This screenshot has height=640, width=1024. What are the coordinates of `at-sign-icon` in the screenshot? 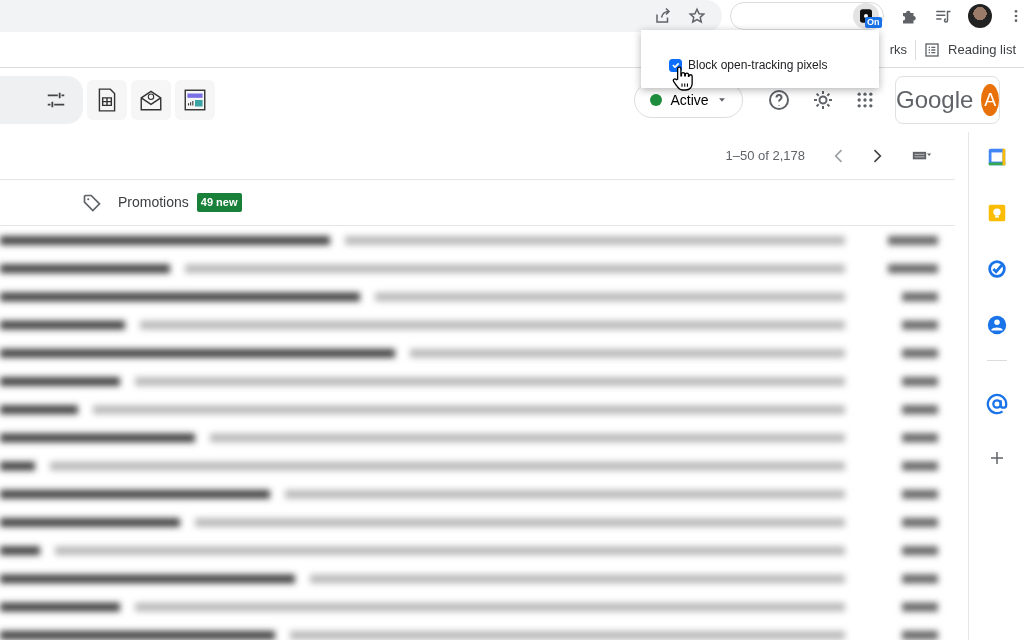 It's located at (996, 404).